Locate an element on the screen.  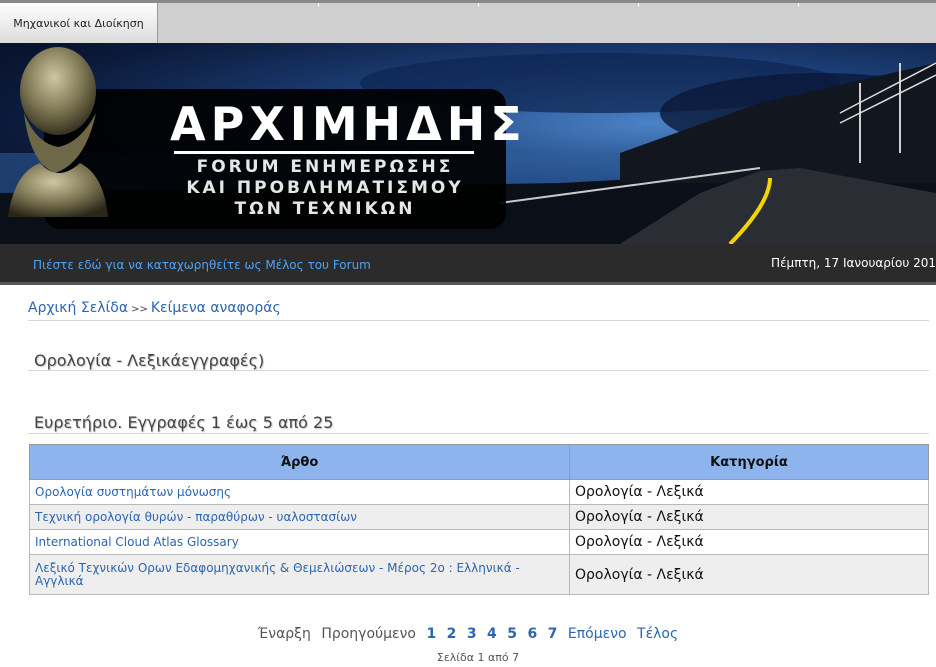
page-link-6: 6 is located at coordinates (532, 634).